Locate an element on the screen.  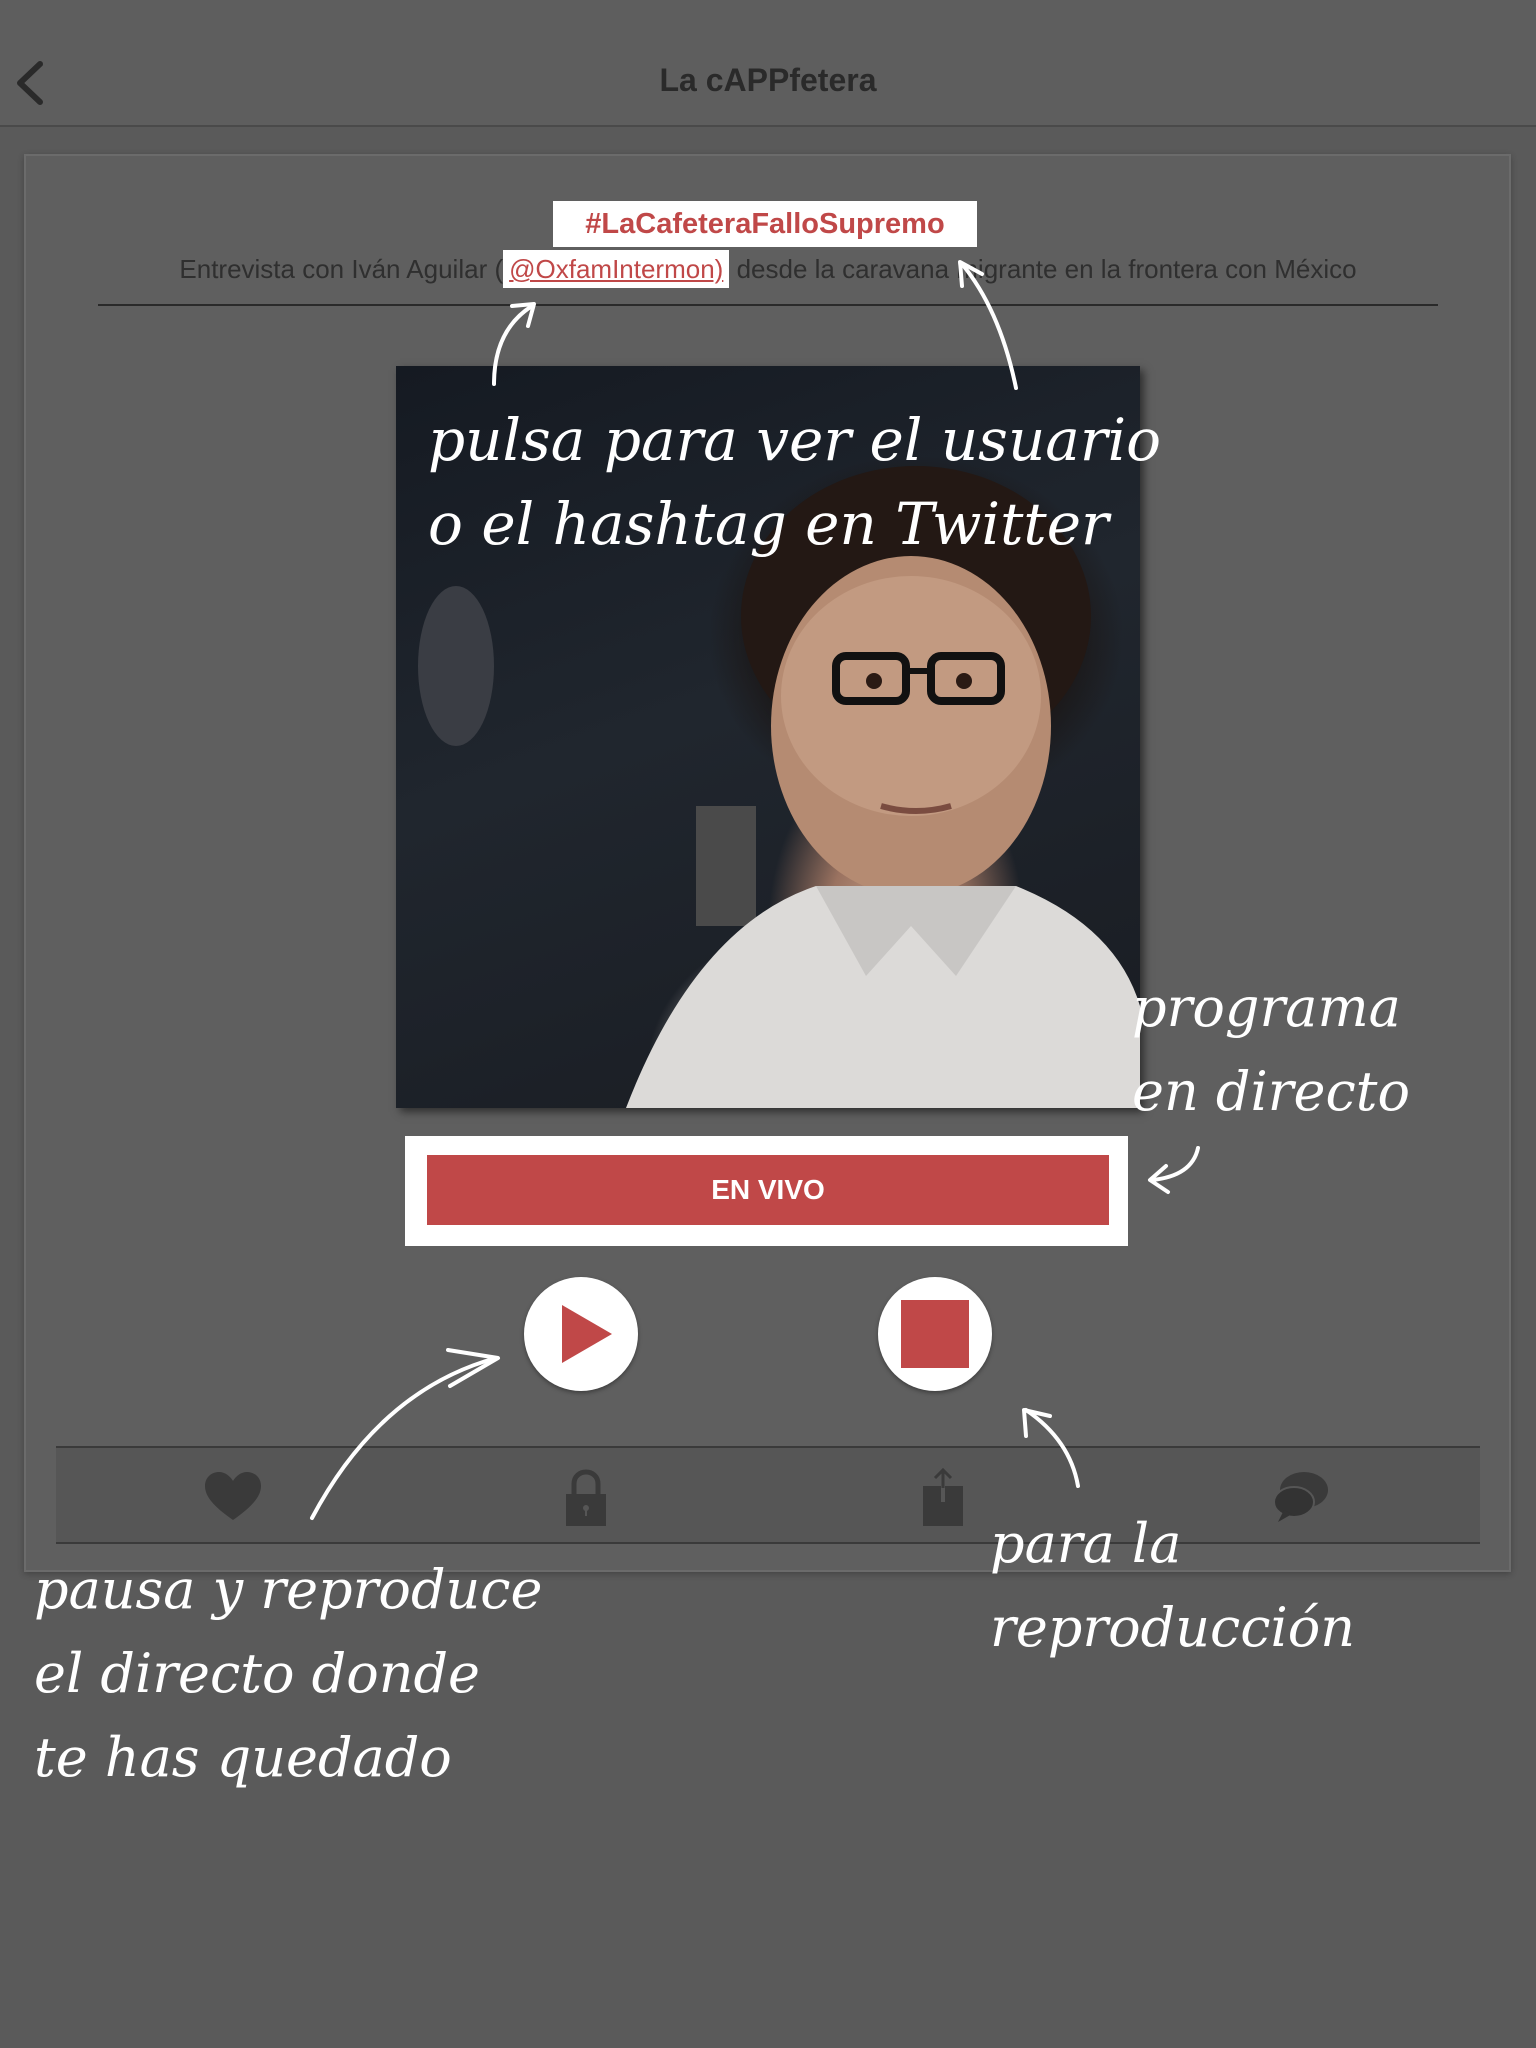
arrow-to-hashtag is located at coordinates (989, 326).